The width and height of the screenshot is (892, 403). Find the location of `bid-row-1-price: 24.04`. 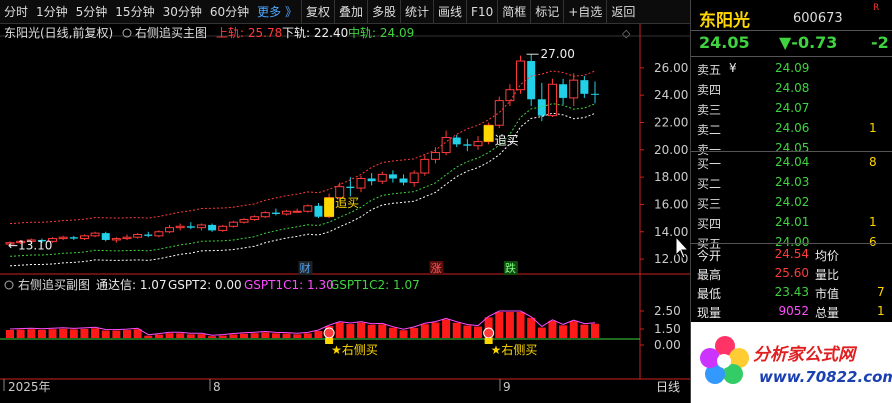

bid-row-1-price: 24.04 is located at coordinates (792, 162).